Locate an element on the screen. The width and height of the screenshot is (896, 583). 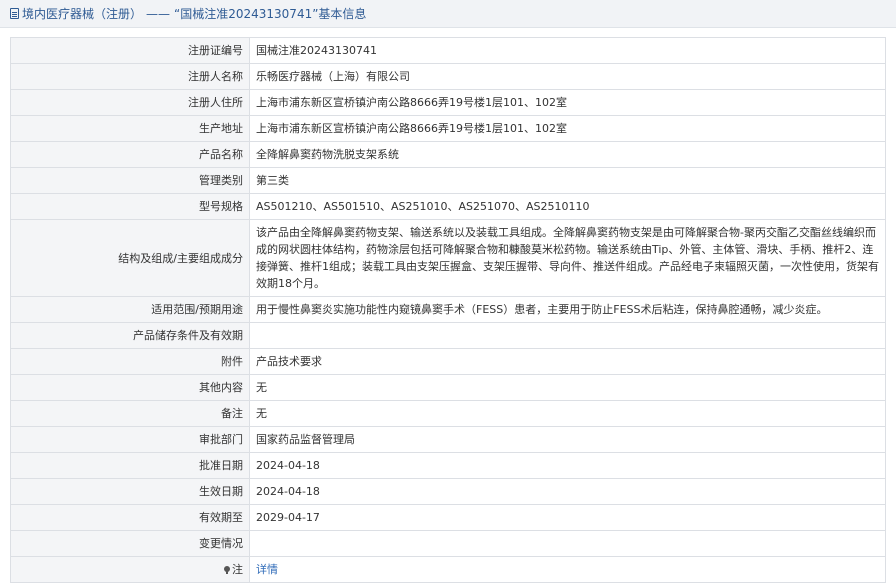
row-label: 结构及组成/主要组成成分 is located at coordinates (130, 258).